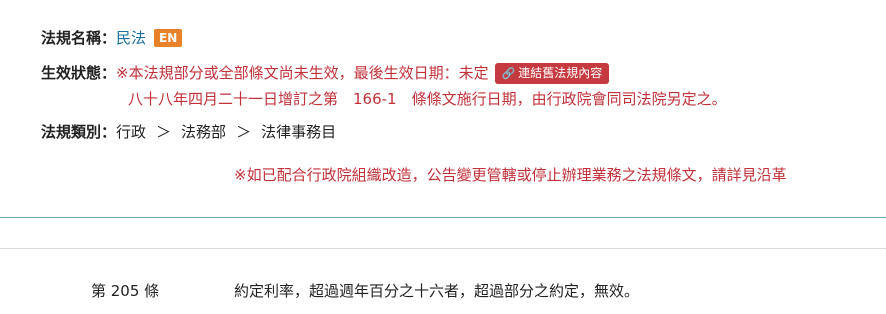  Describe the element at coordinates (508, 73) in the screenshot. I see `link-icon: 🔗` at that location.